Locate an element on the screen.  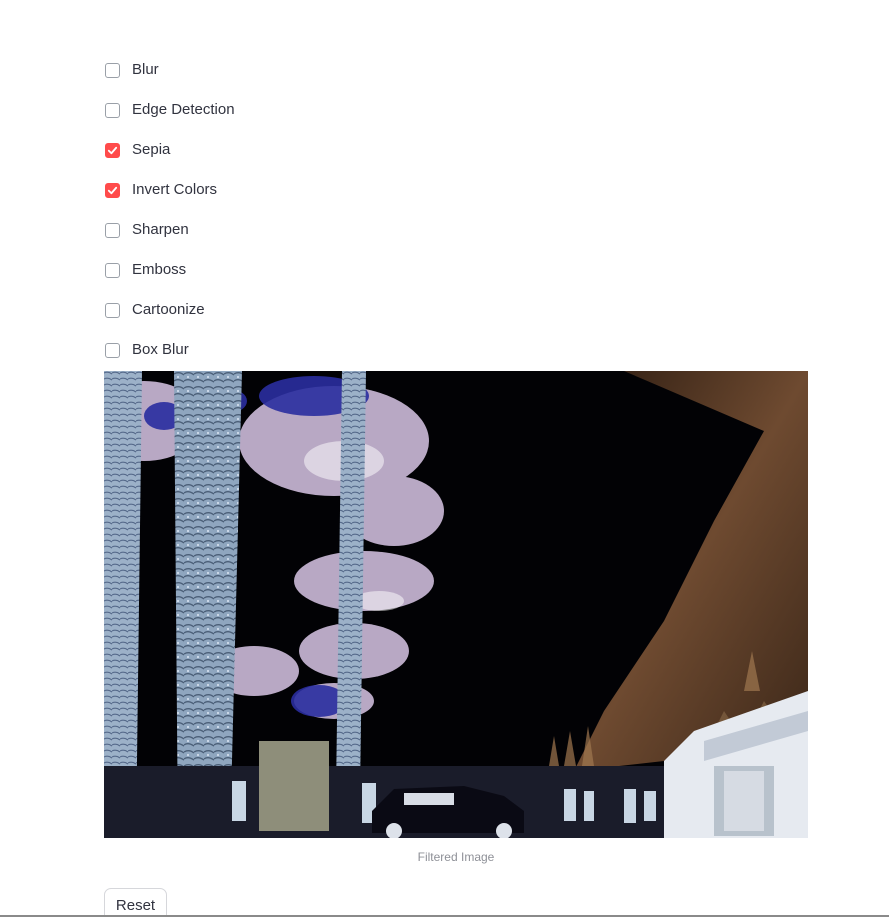
filter-checkbox-edge-detection: Edge Detection is located at coordinates (305, 110).